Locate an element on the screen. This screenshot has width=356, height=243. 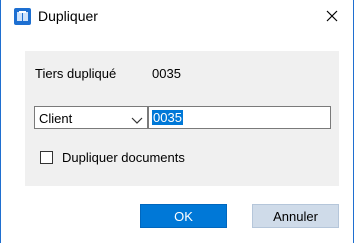
tiers-code-input: 0035 is located at coordinates (239, 117).